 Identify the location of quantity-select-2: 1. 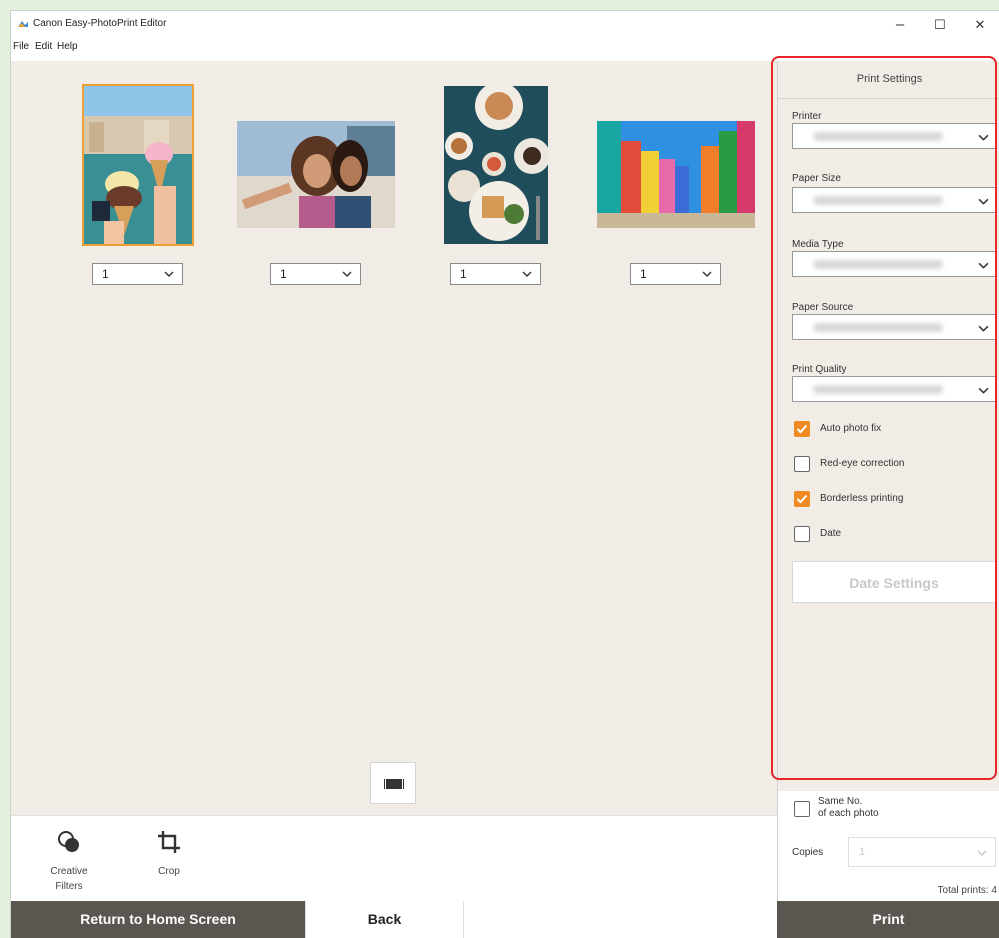
(315, 274).